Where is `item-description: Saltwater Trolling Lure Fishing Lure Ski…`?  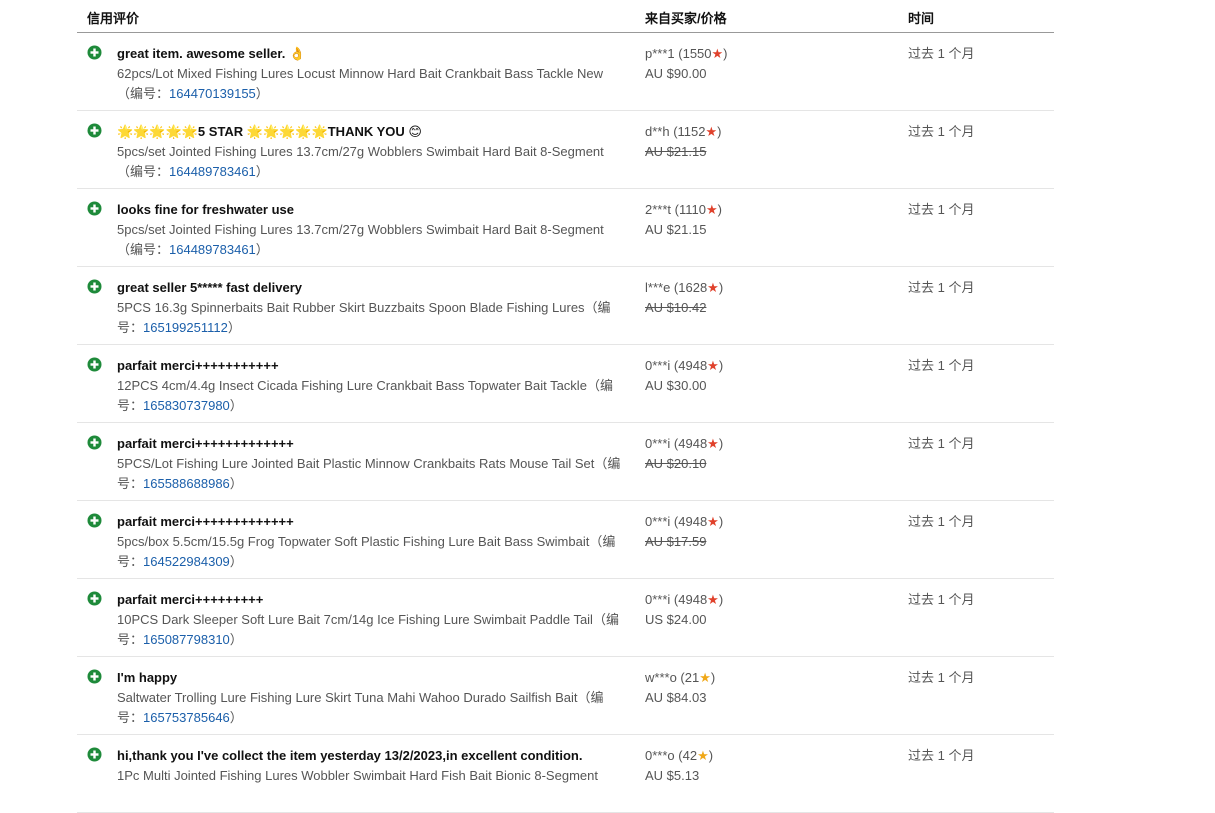
item-description: Saltwater Trolling Lure Fishing Lure Ski… is located at coordinates (369, 708).